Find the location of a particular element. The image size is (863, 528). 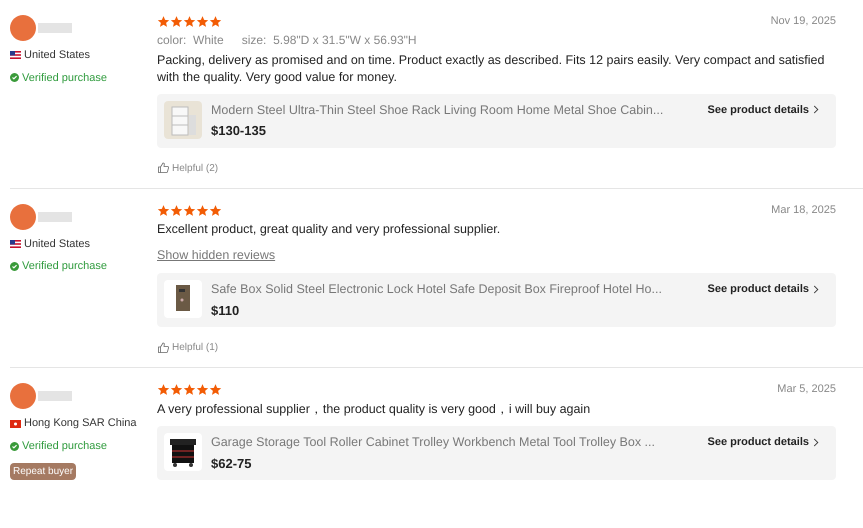

product-price: $62-75 is located at coordinates (231, 463).